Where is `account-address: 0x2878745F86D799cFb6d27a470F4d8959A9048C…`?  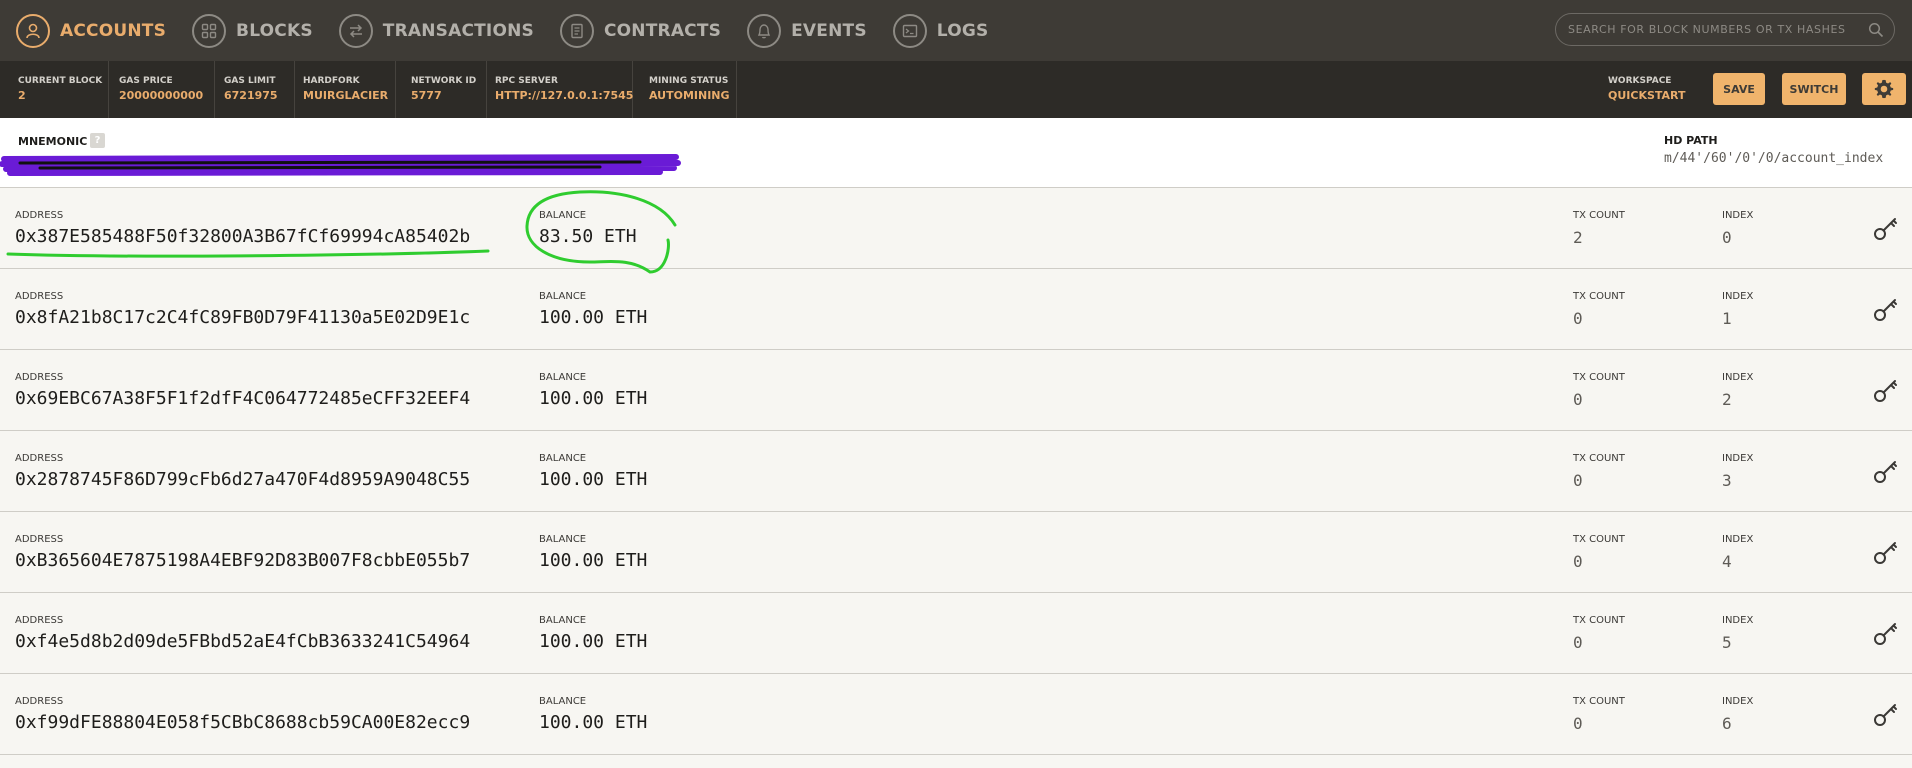 account-address: 0x2878745F86D799cFb6d27a470F4d8959A9048C… is located at coordinates (243, 479).